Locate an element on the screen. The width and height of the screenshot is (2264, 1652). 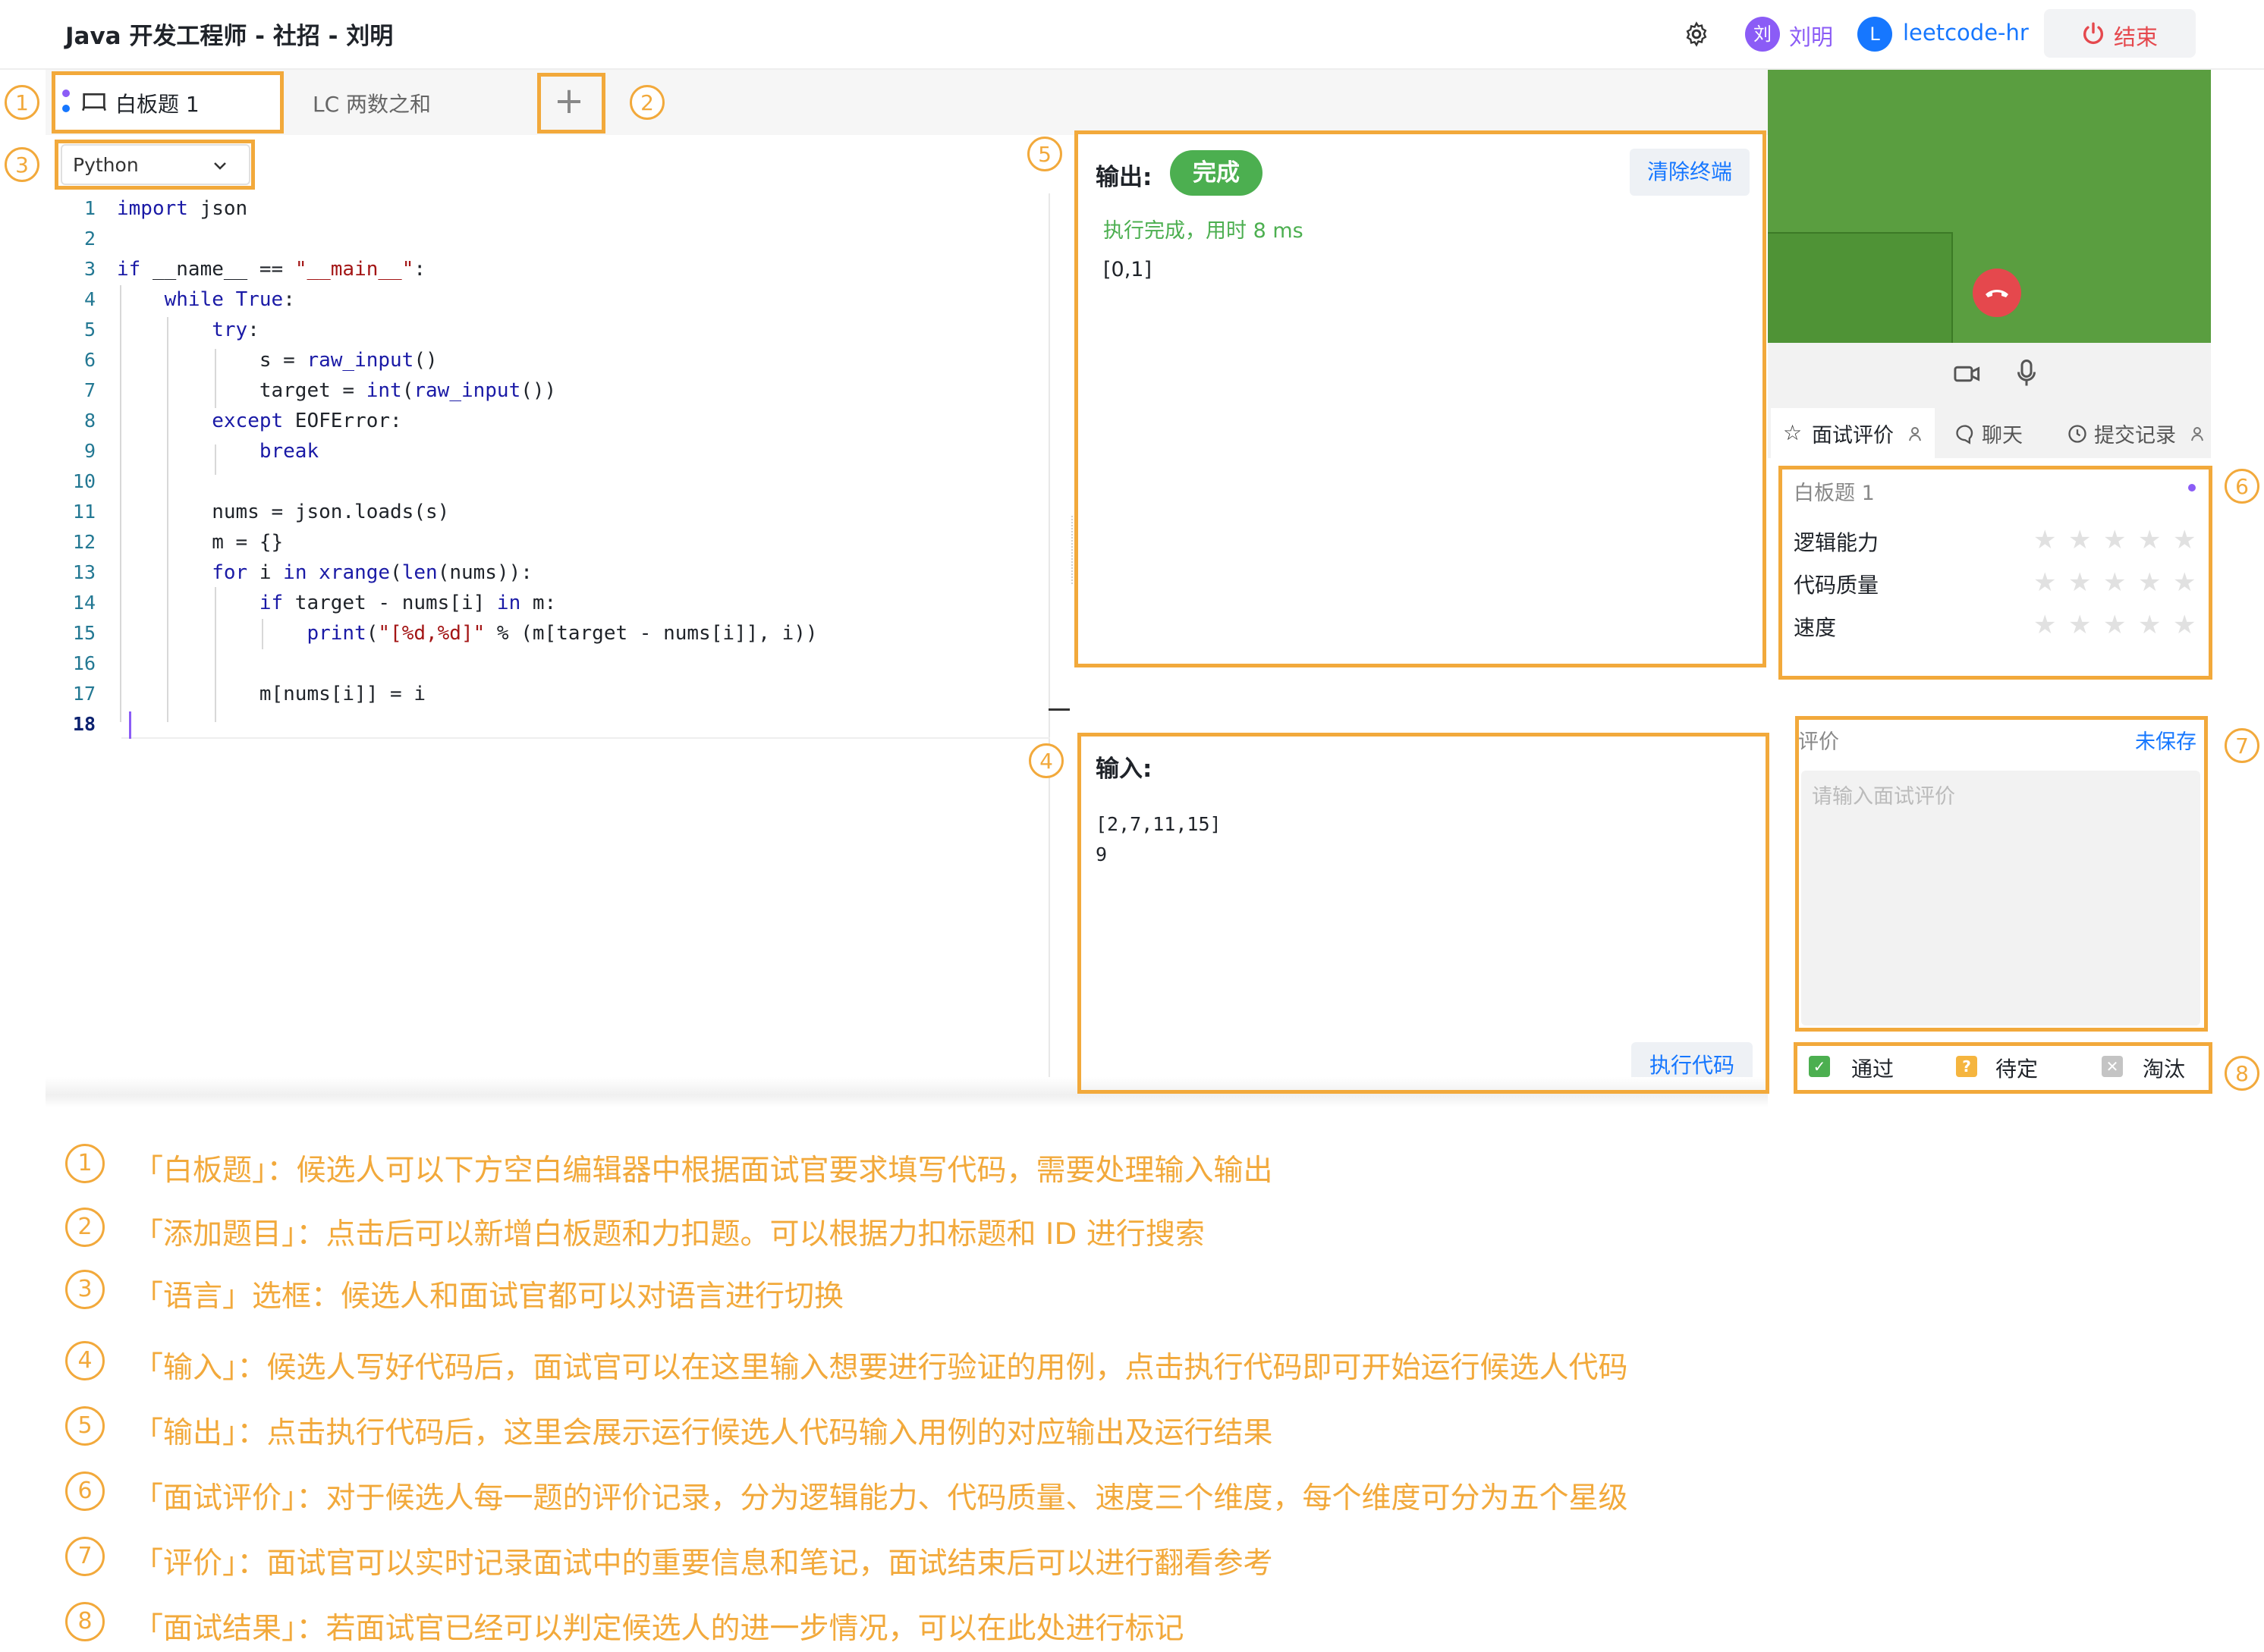
criterion-label: 代码质量 is located at coordinates (1836, 586).